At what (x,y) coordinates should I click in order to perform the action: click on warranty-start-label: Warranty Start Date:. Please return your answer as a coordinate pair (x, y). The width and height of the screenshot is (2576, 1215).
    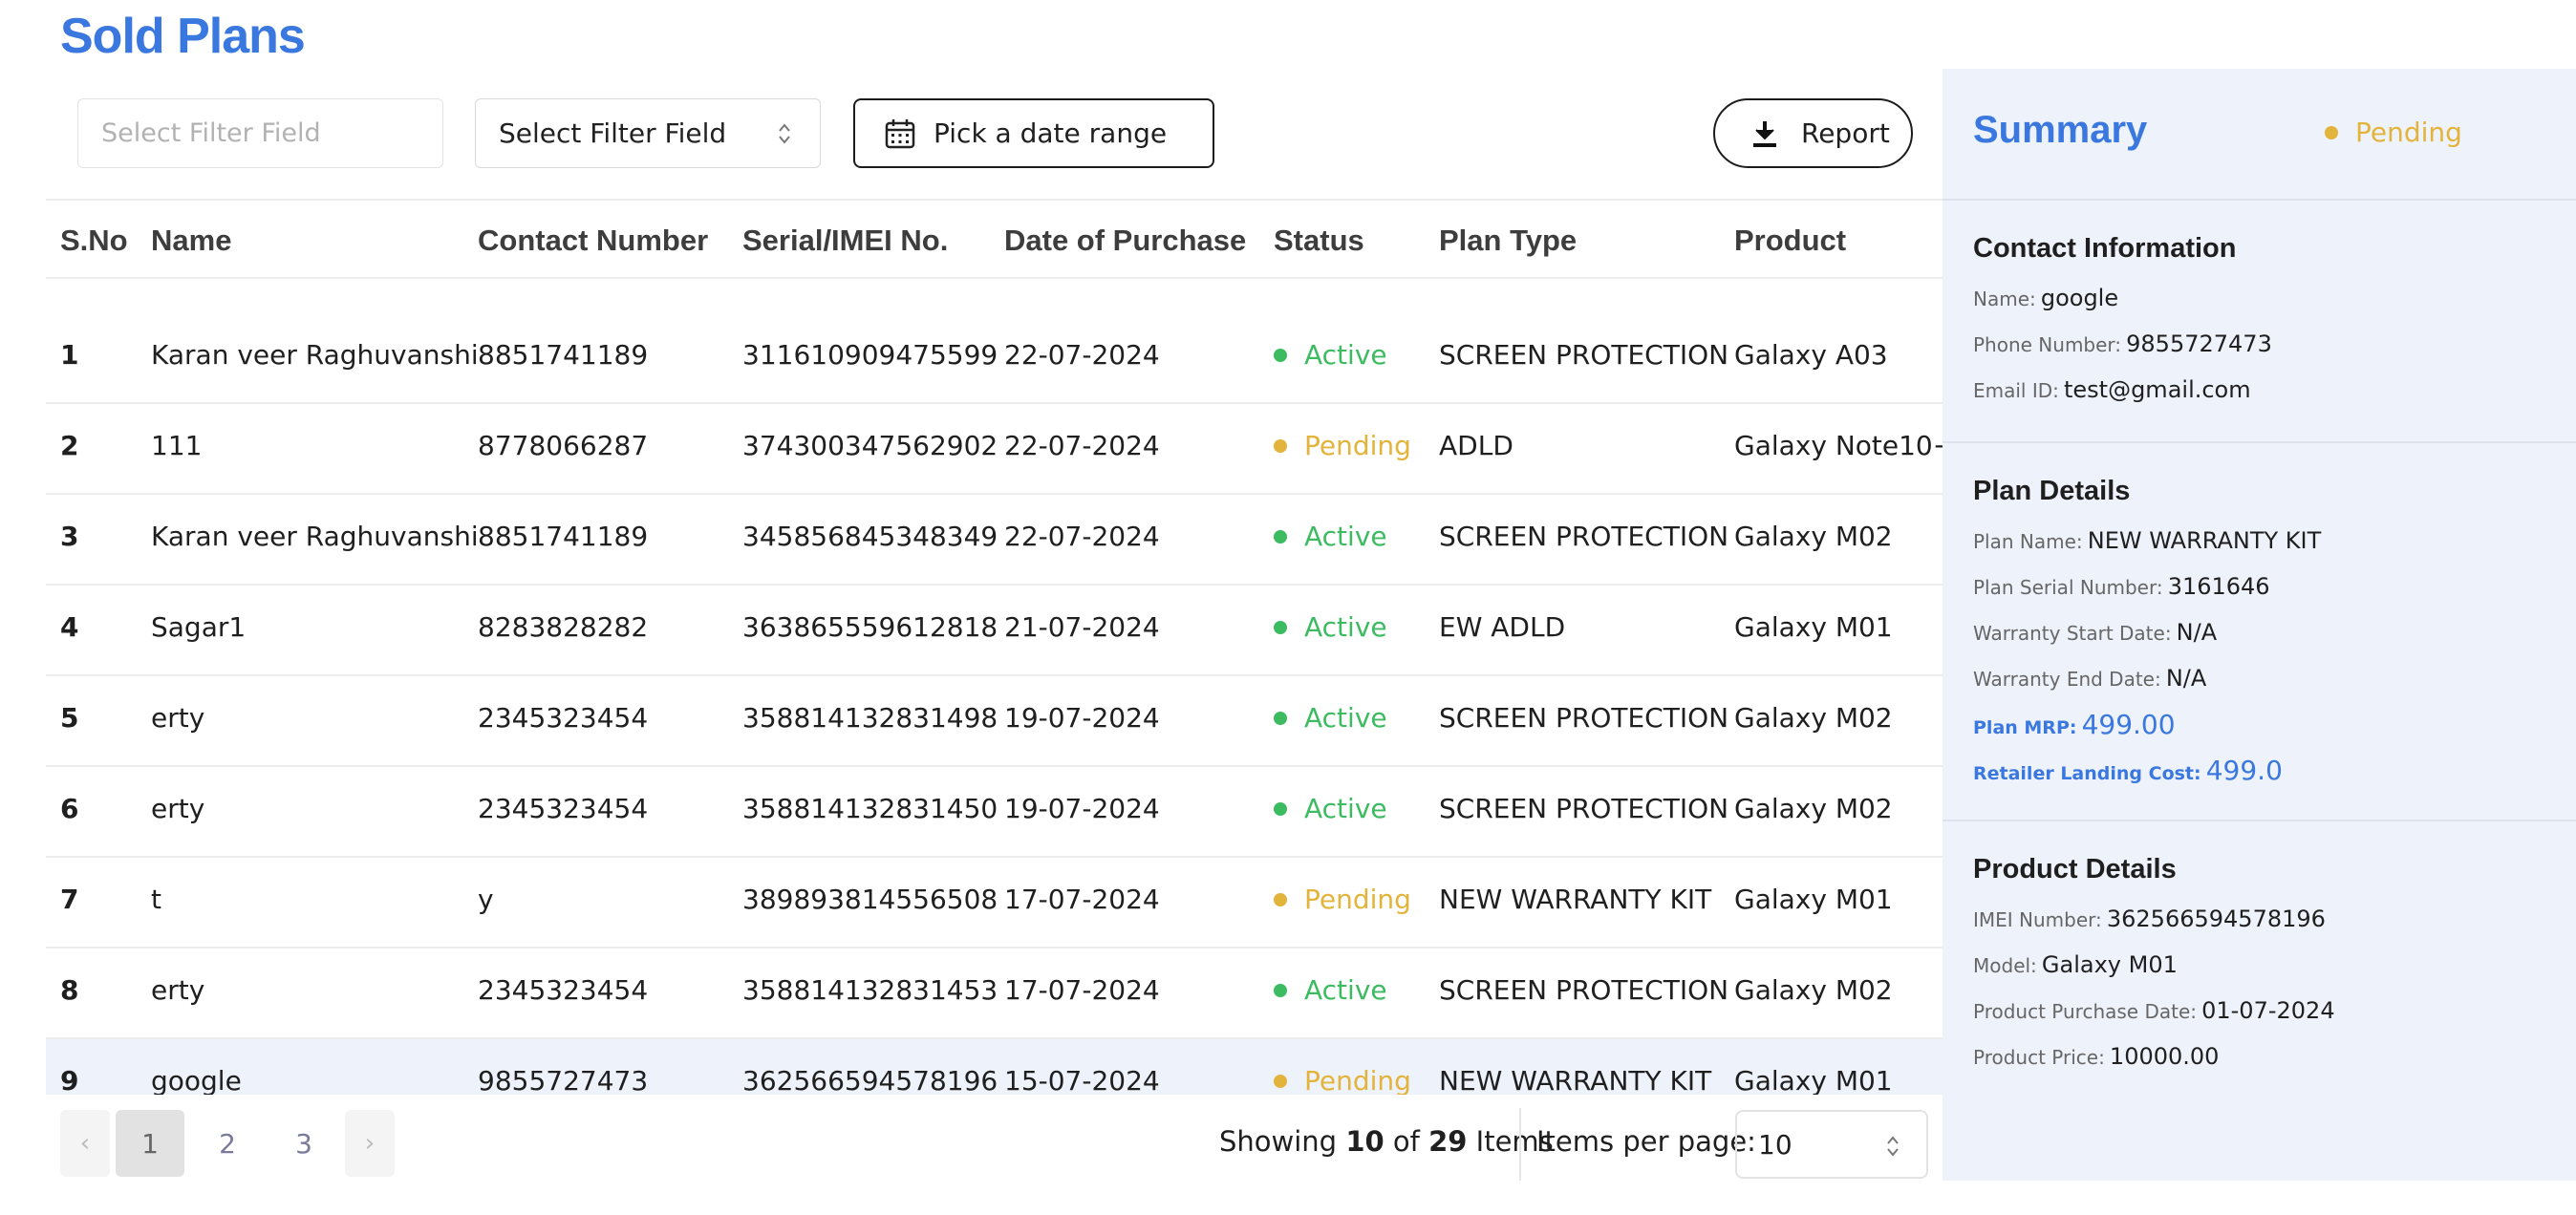
    Looking at the image, I should click on (2072, 634).